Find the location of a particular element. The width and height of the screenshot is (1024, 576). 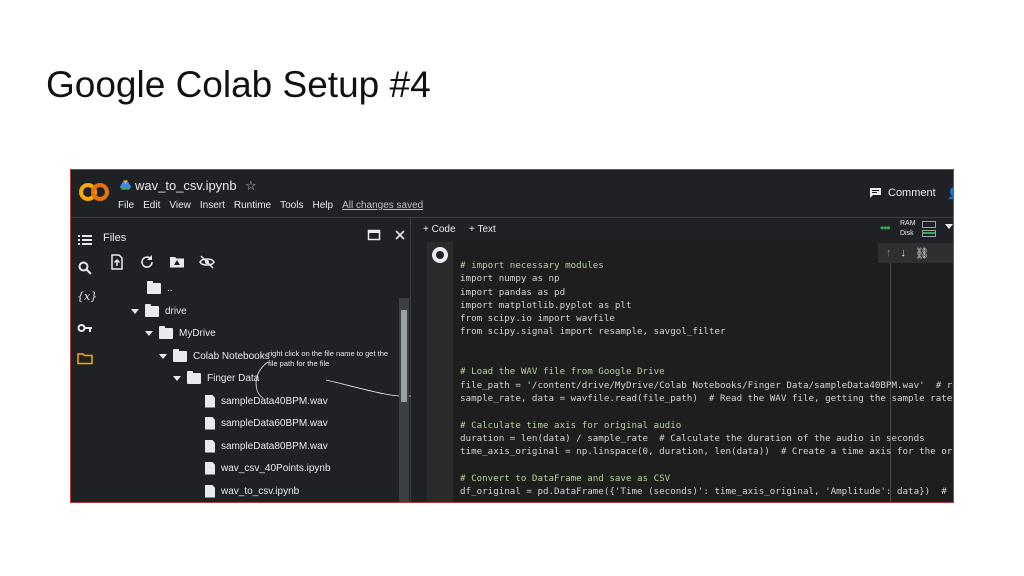

hide-icon is located at coordinates (207, 262).